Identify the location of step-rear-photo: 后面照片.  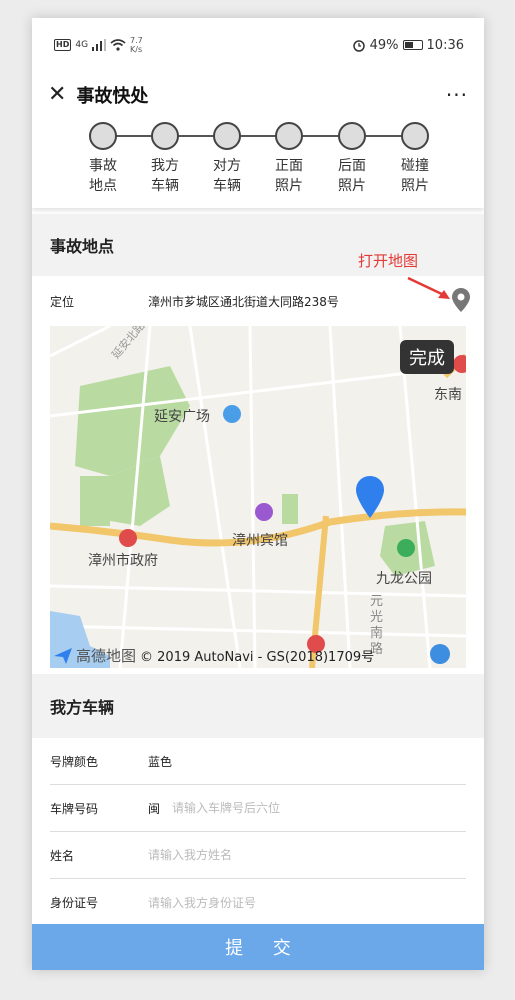
(352, 159).